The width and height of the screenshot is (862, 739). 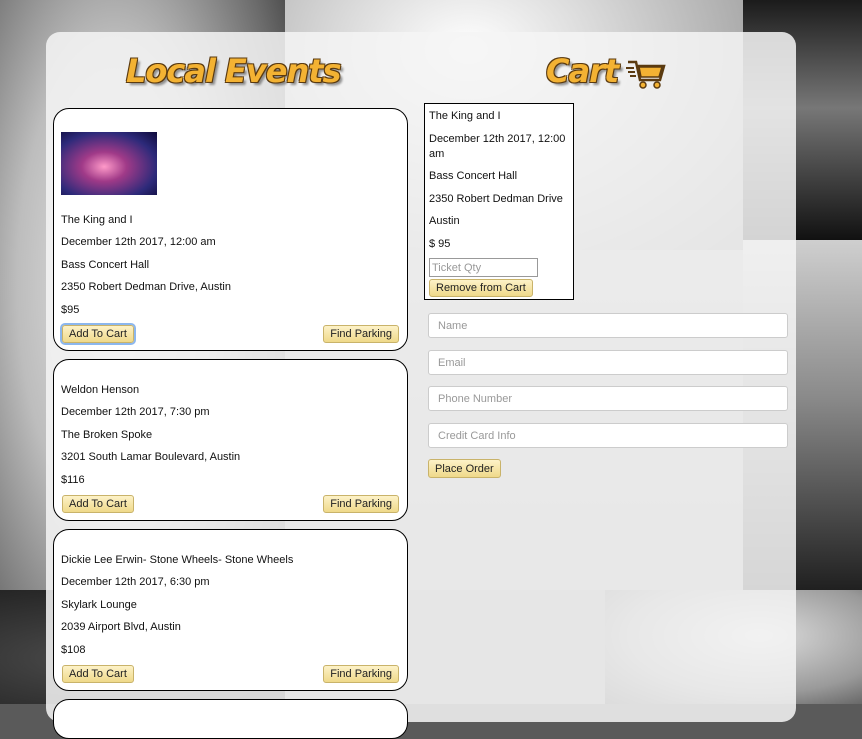 What do you see at coordinates (608, 362) in the screenshot?
I see `email-input` at bounding box center [608, 362].